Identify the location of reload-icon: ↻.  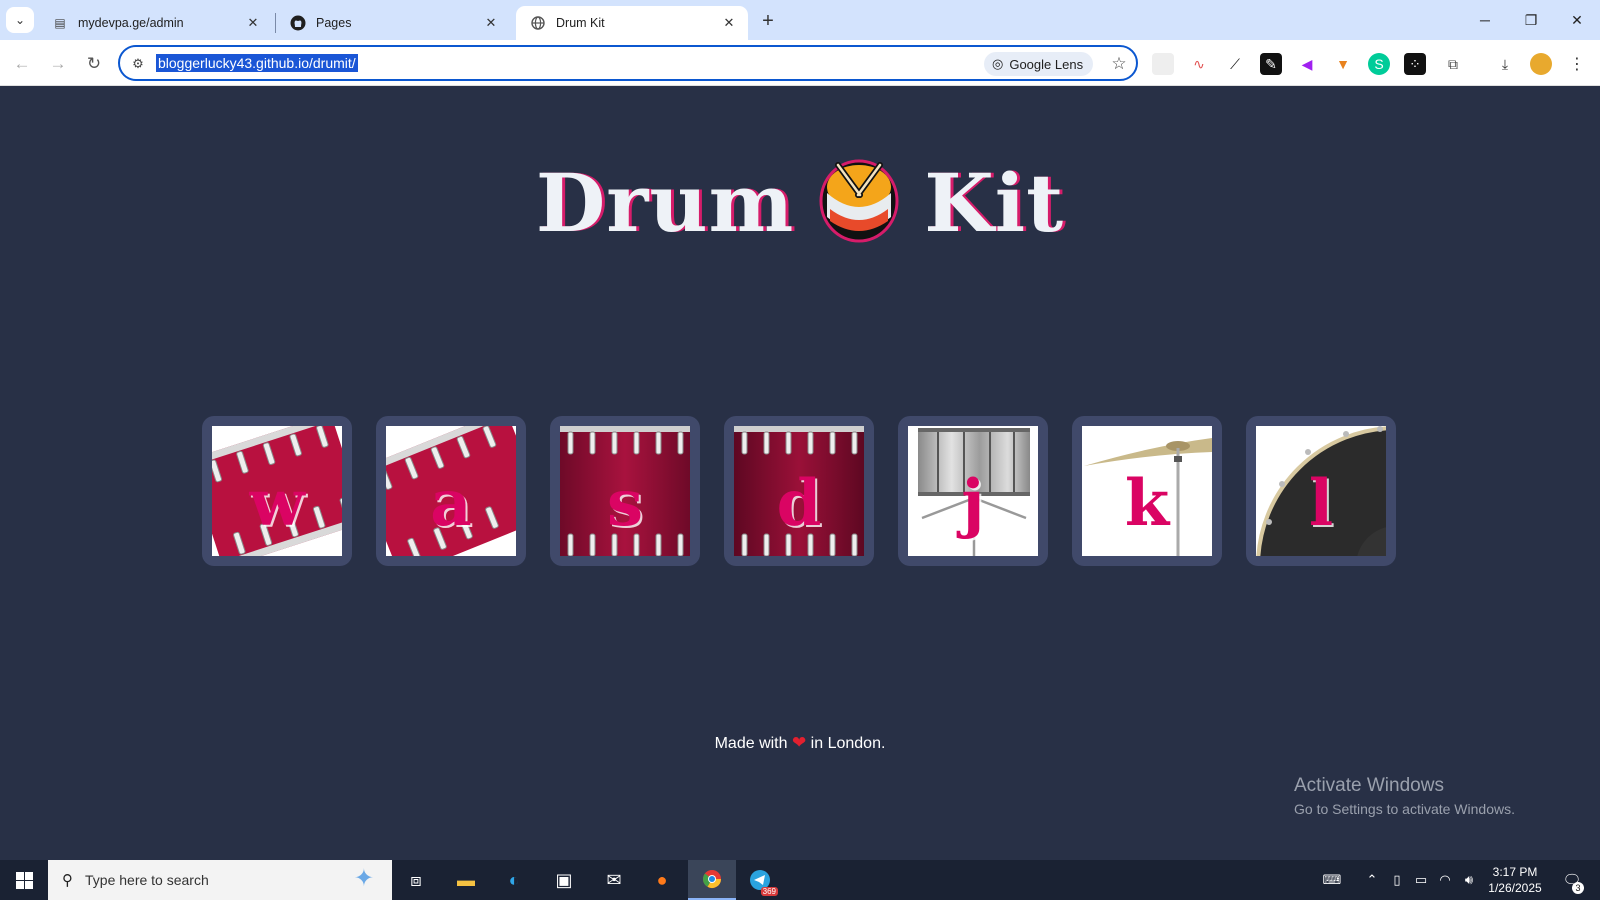
(94, 63).